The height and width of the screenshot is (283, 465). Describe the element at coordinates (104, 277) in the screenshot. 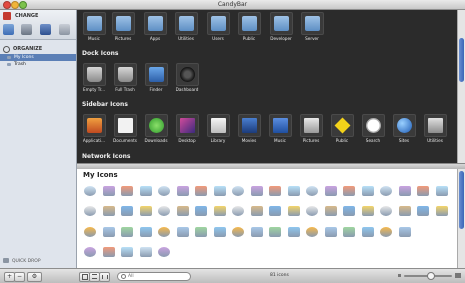

I see `column-view-button` at that location.